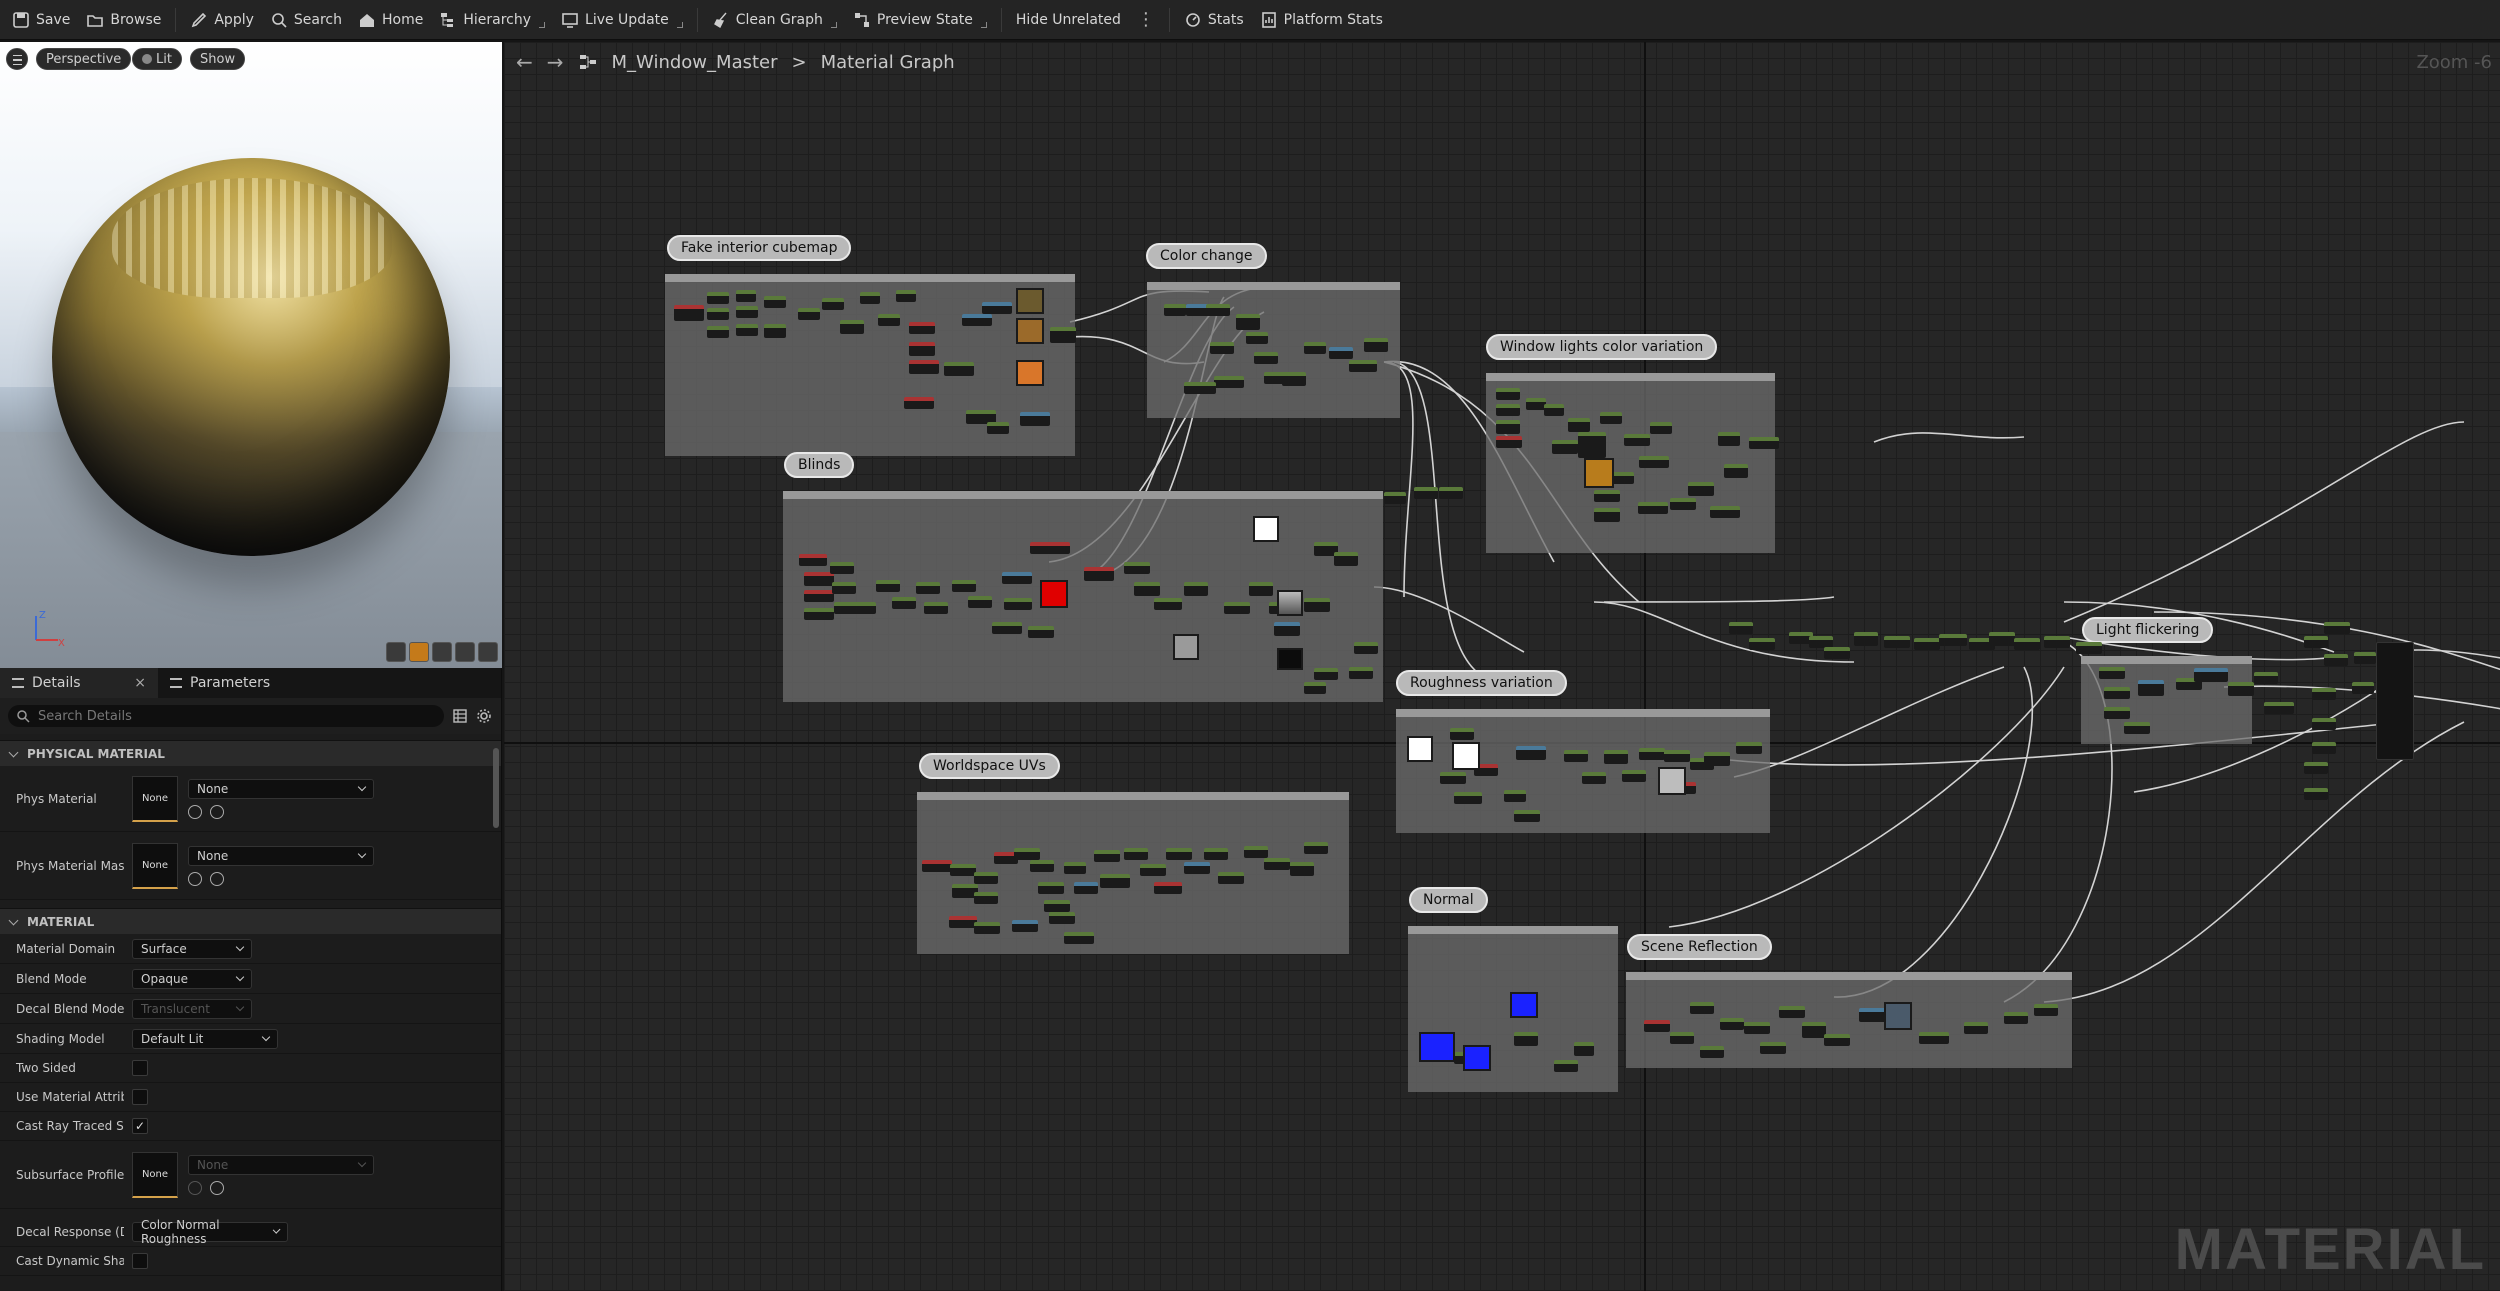 This screenshot has height=1291, width=2500. Describe the element at coordinates (218, 59) in the screenshot. I see `show-button: Show` at that location.